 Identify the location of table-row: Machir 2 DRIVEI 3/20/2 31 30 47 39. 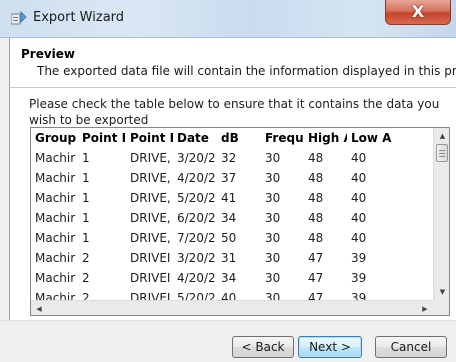
(232, 258).